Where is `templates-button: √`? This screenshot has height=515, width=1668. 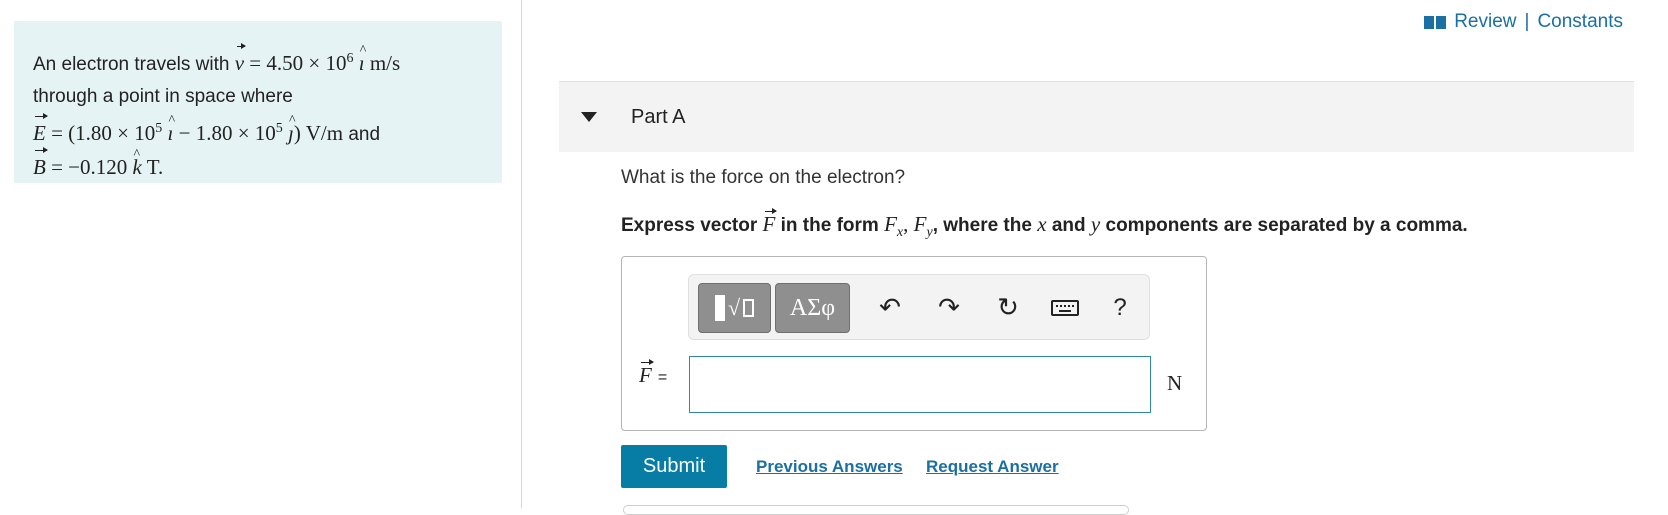
templates-button: √ is located at coordinates (734, 308).